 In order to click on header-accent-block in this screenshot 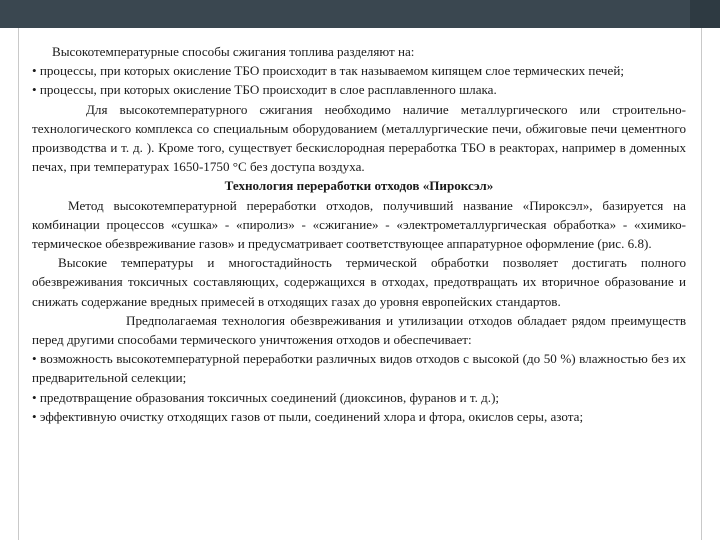, I will do `click(705, 14)`.